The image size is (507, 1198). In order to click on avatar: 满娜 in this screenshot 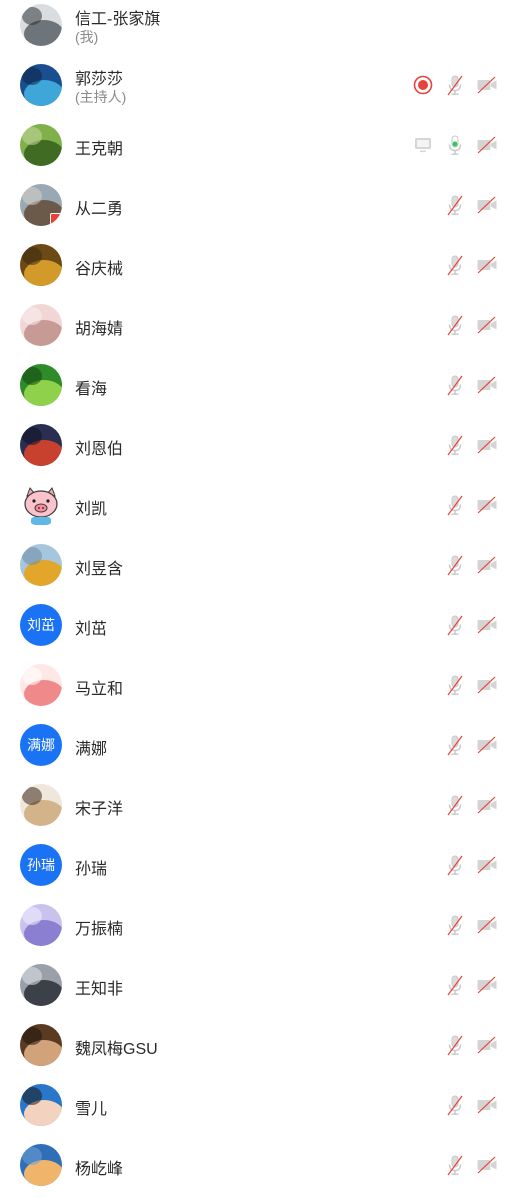, I will do `click(41, 745)`.